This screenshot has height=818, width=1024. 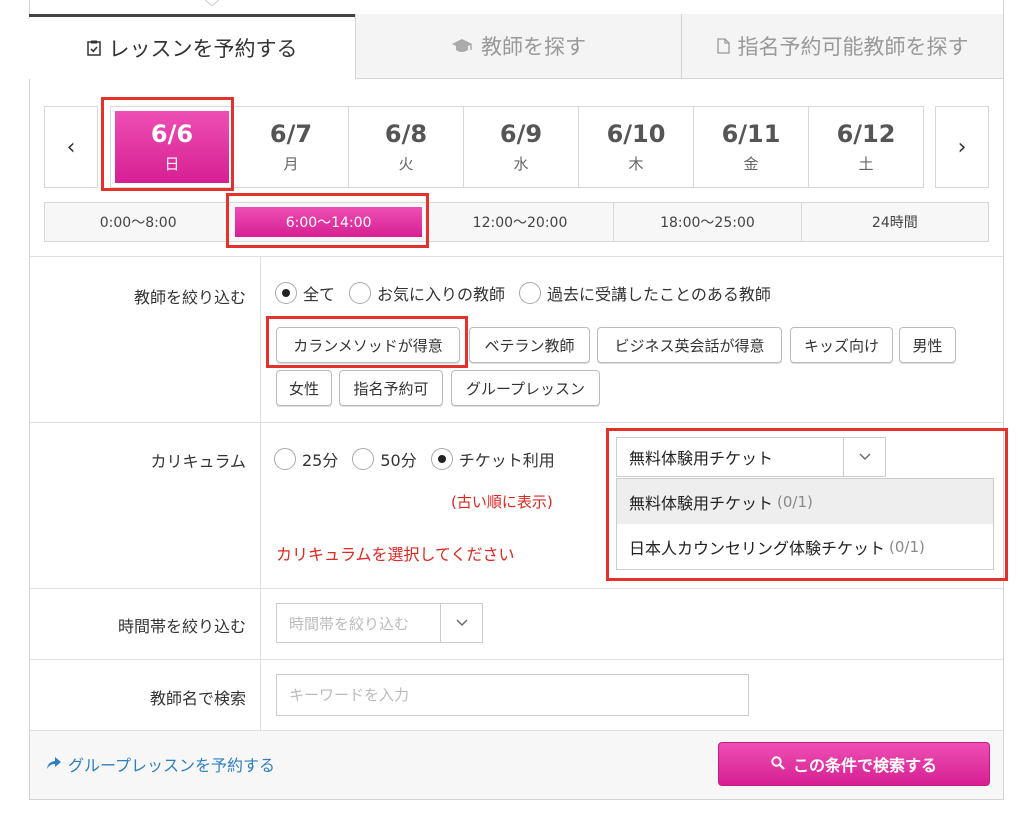 I want to click on date-number: 6/6, so click(x=172, y=134).